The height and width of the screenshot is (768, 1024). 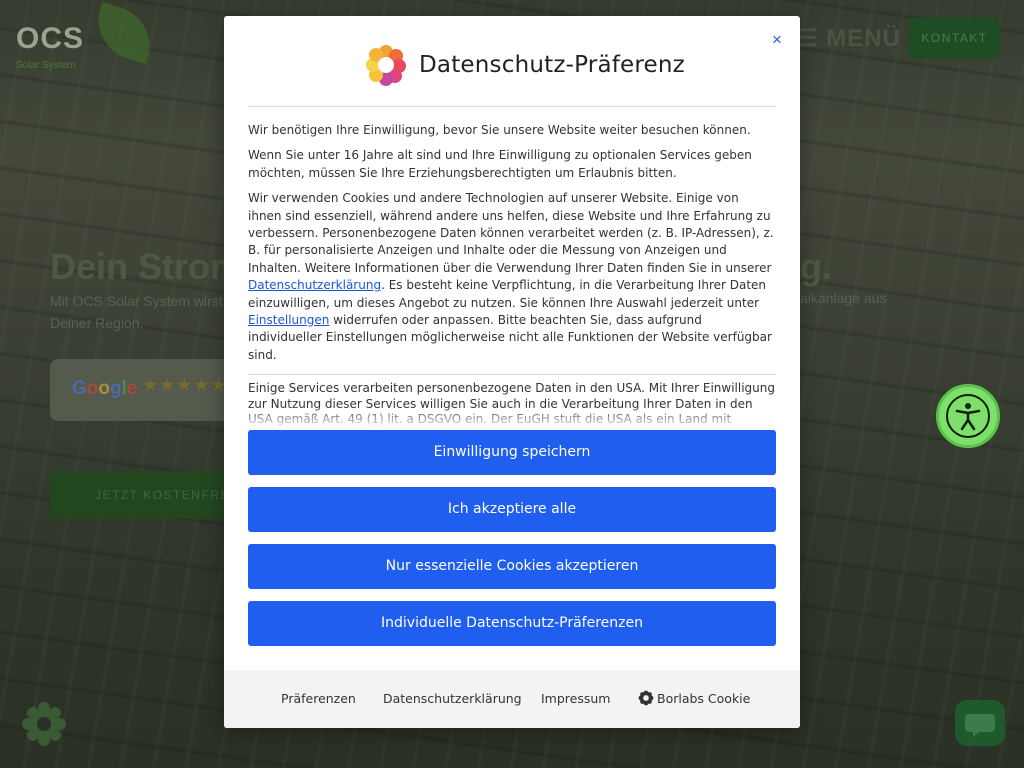 I want to click on chat-bubble-icon, so click(x=980, y=725).